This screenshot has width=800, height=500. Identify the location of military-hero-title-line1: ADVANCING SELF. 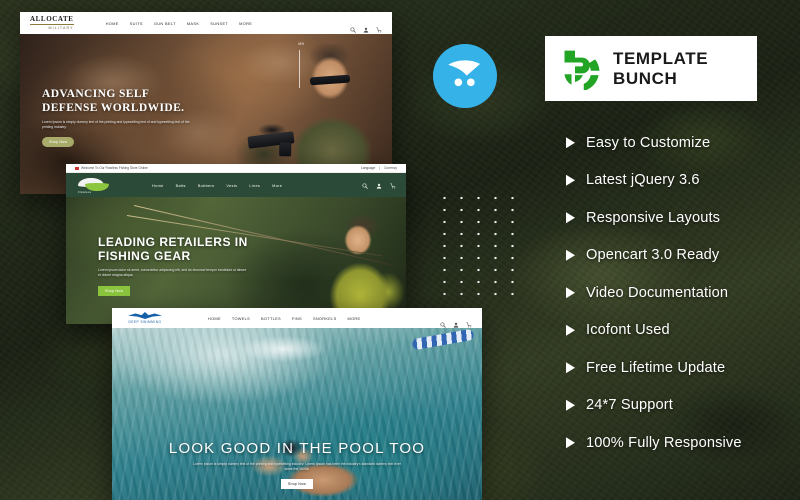
(96, 94).